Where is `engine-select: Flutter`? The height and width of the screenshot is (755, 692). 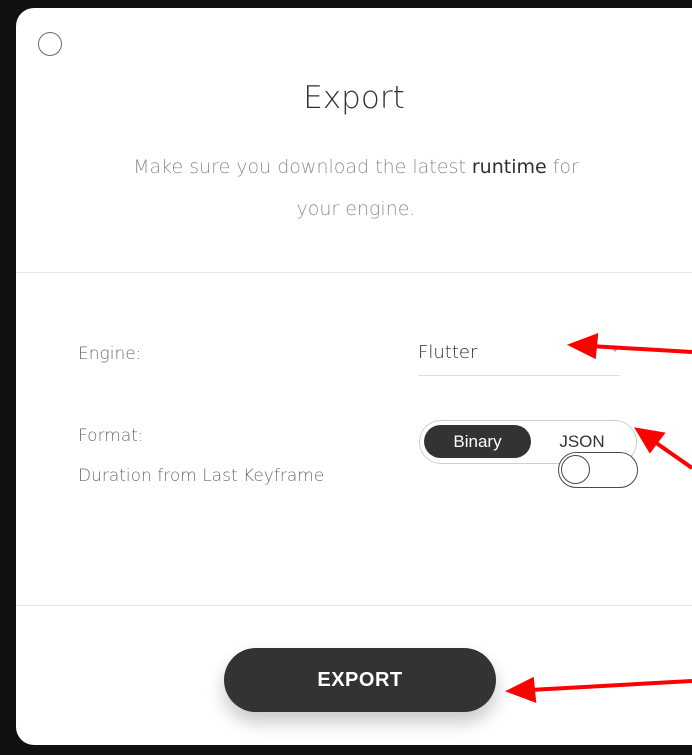
engine-select: Flutter is located at coordinates (519, 355).